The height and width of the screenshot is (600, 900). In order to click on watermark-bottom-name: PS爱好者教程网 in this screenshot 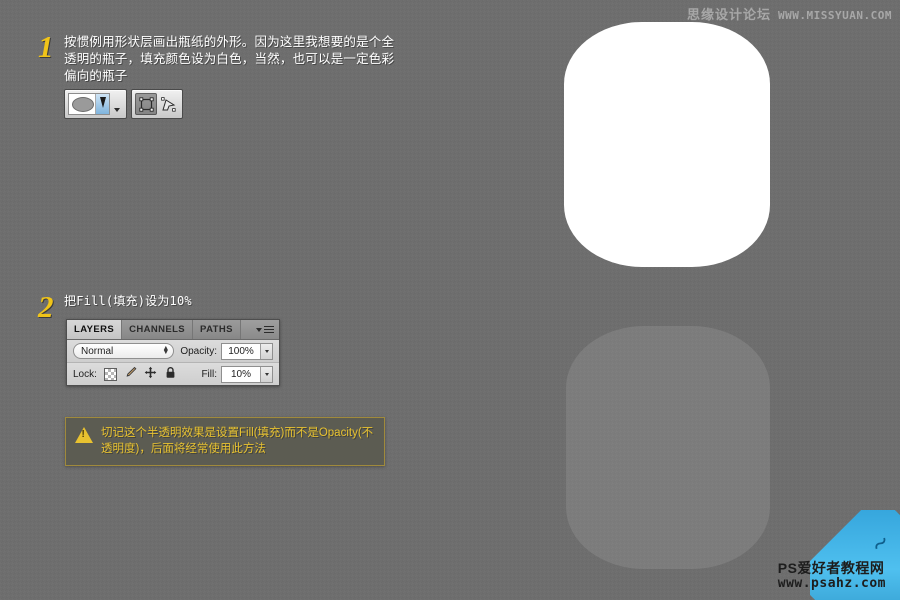, I will do `click(831, 568)`.